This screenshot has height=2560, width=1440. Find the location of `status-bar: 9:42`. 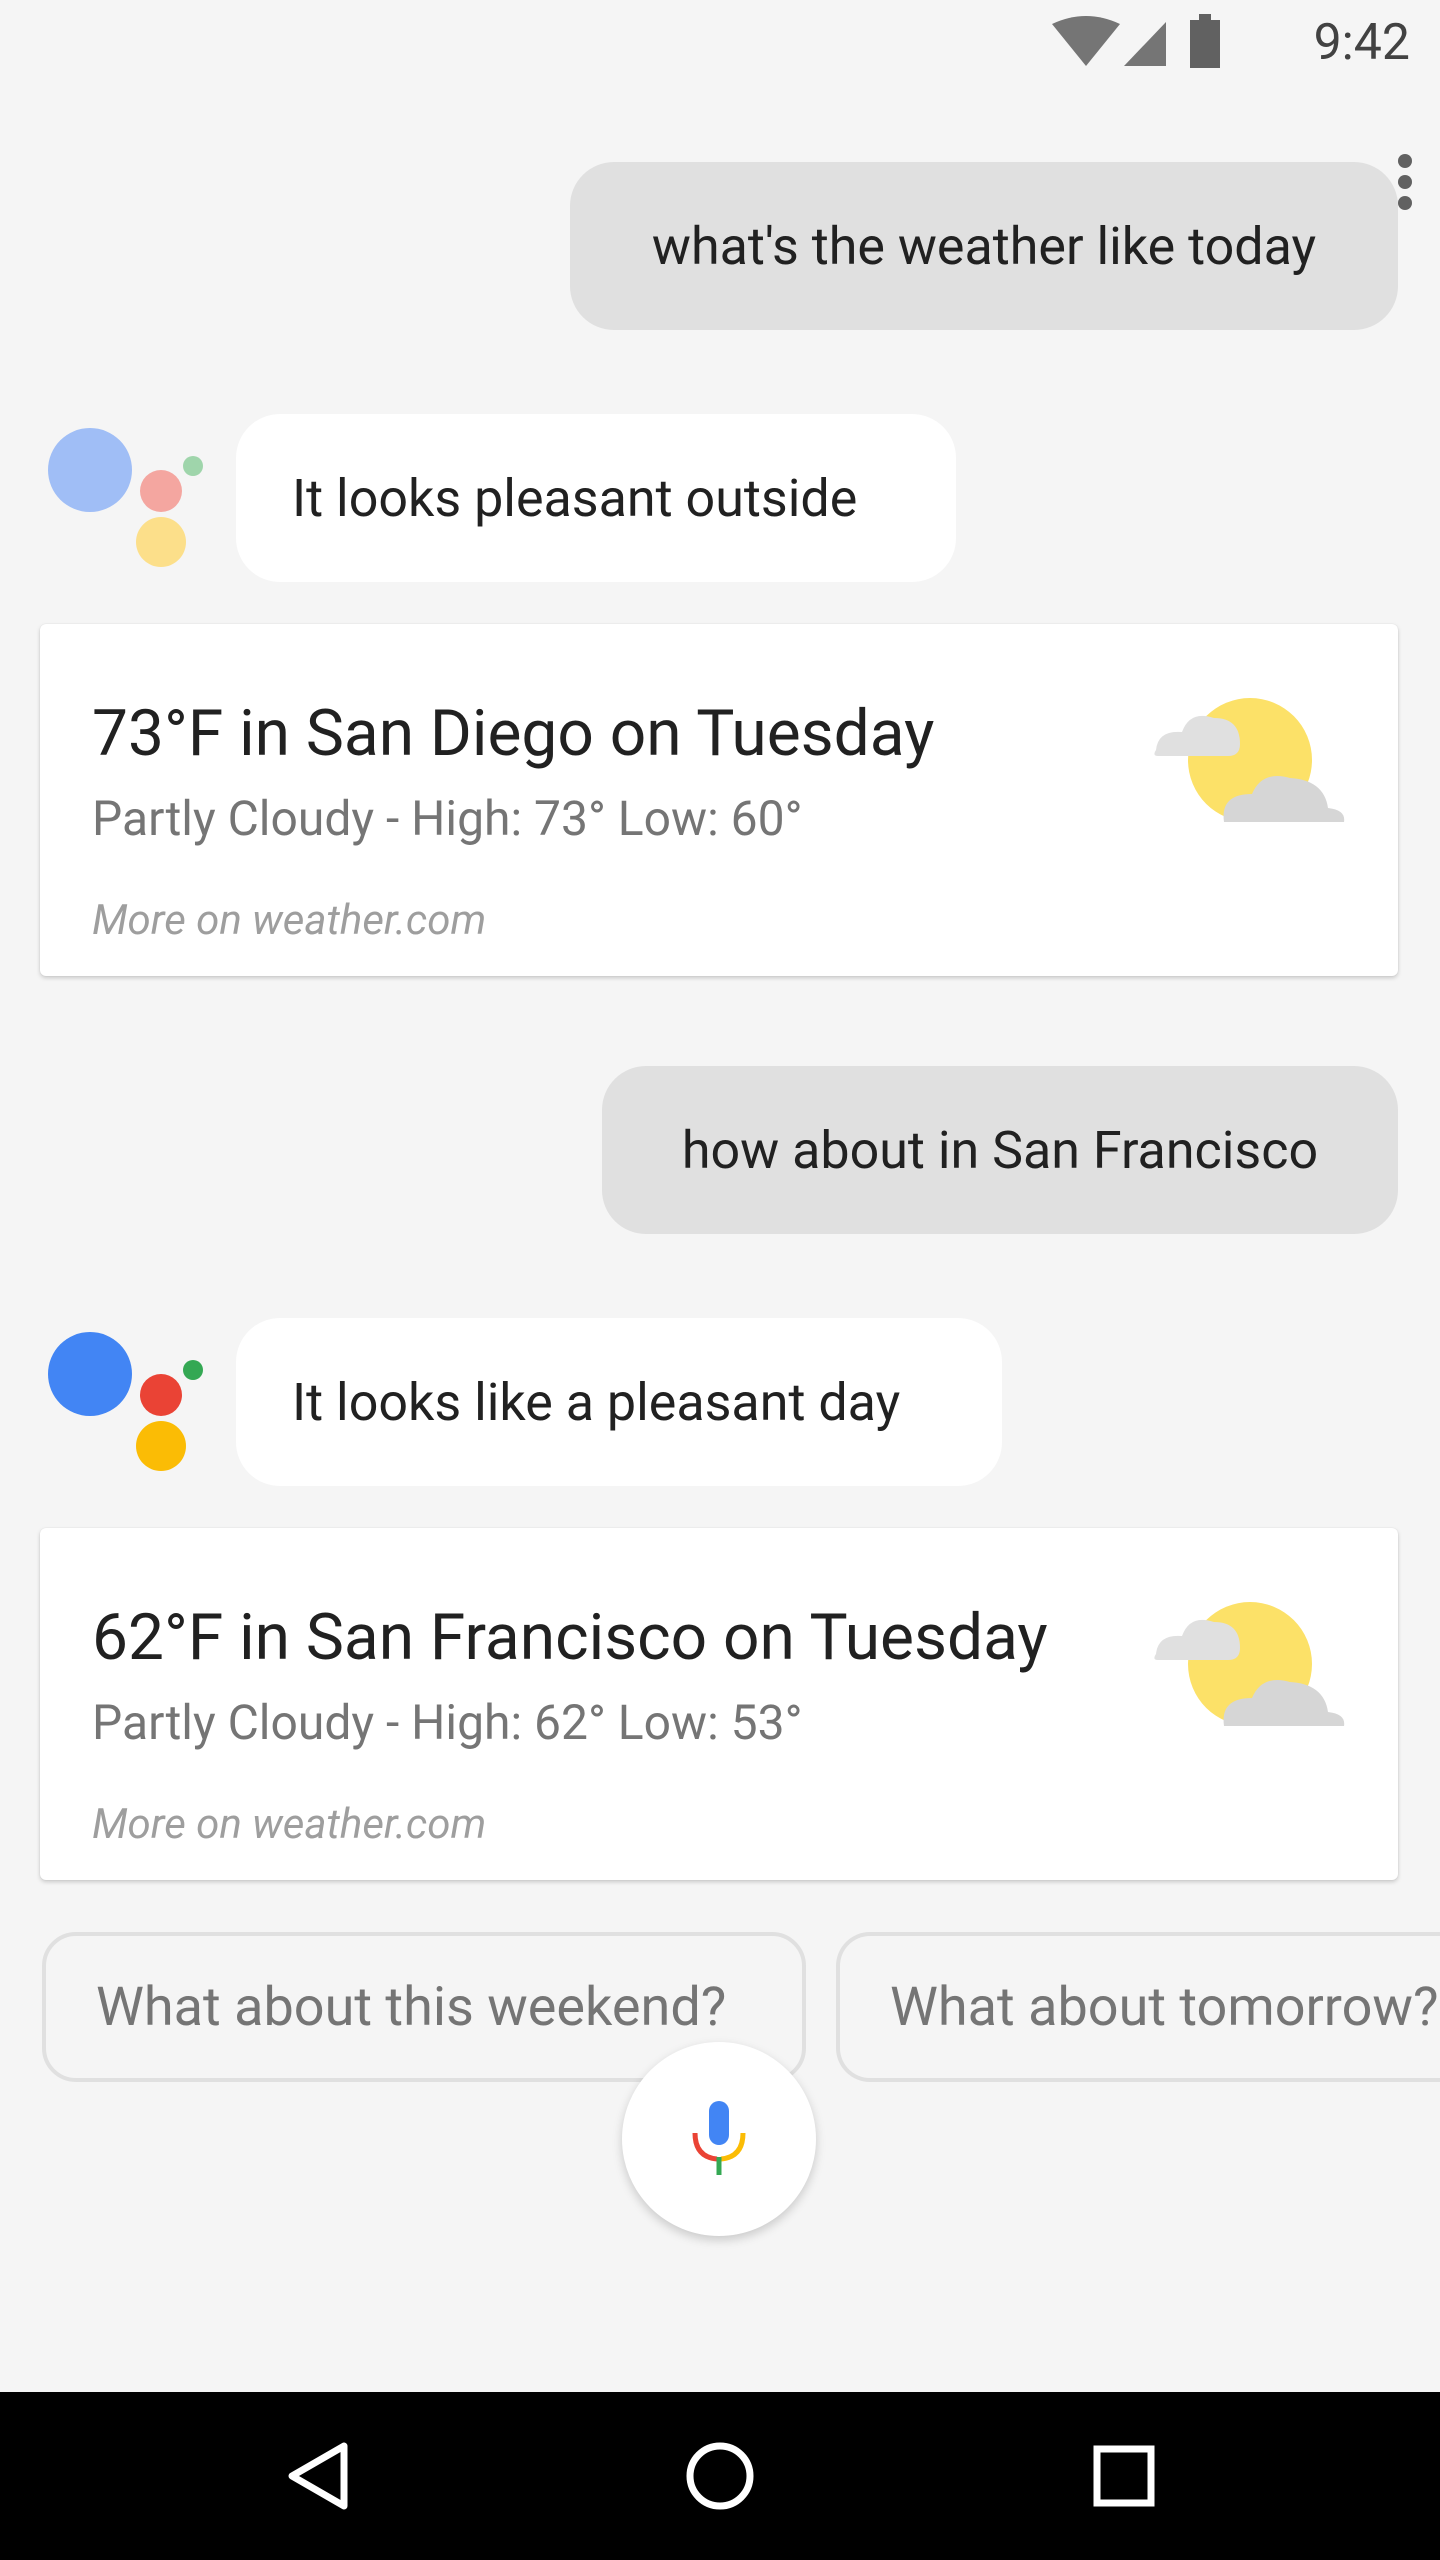

status-bar: 9:42 is located at coordinates (720, 42).